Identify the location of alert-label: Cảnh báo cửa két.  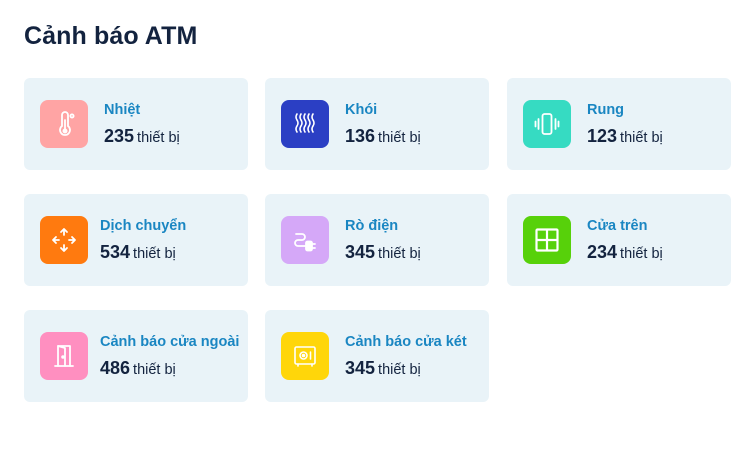
(406, 342).